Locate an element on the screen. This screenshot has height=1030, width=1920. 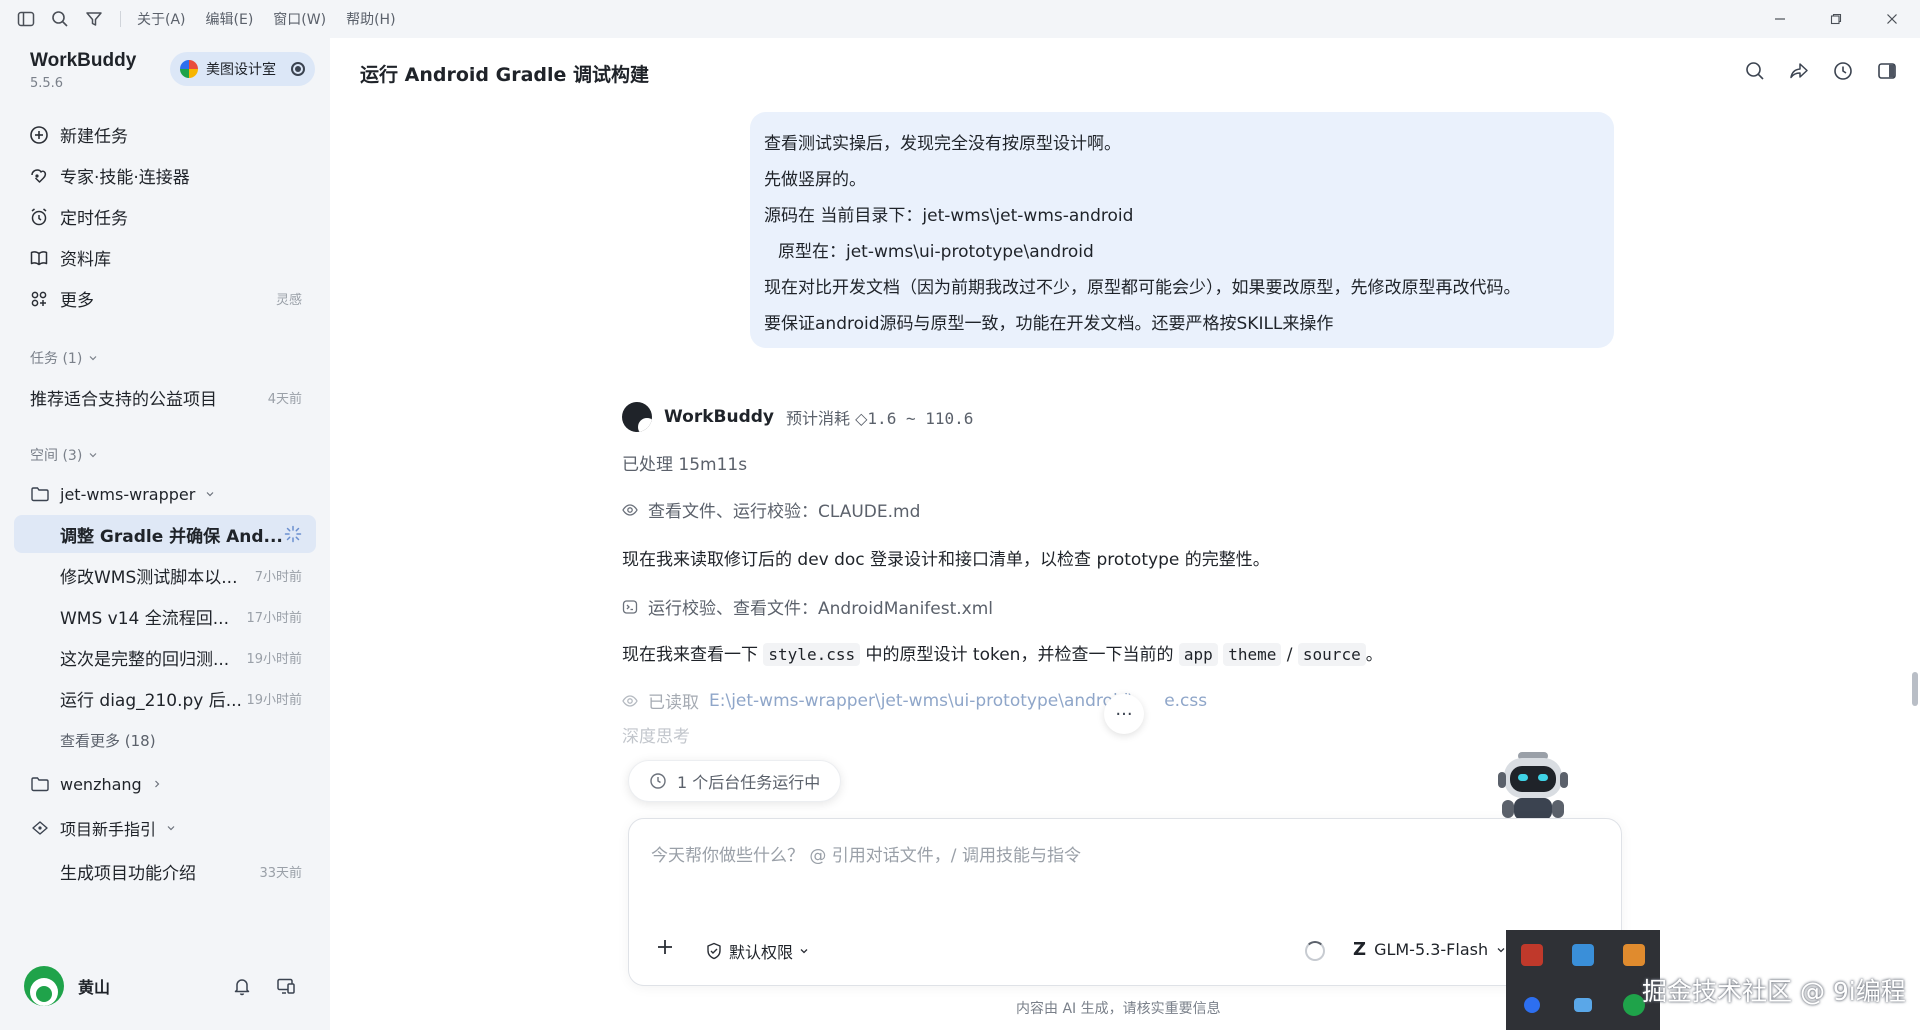
brand: WorkBuddy 5.5.6 is located at coordinates (83, 70).